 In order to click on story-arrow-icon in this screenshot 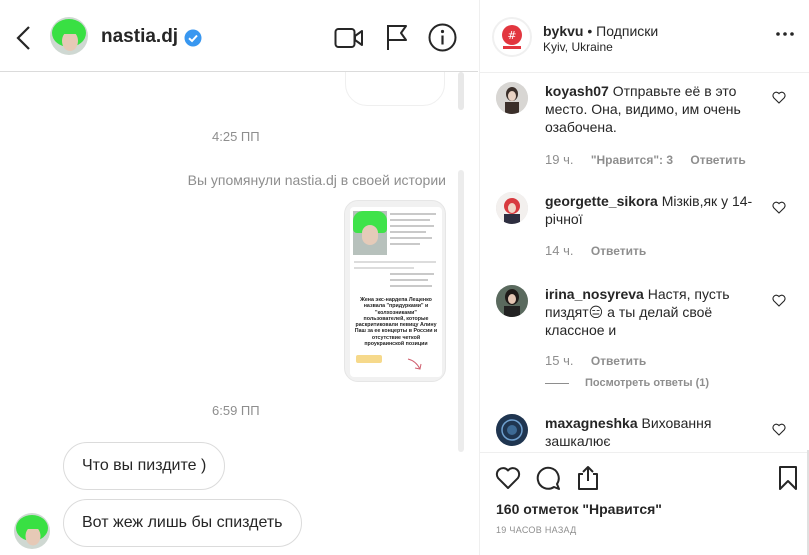, I will do `click(414, 364)`.